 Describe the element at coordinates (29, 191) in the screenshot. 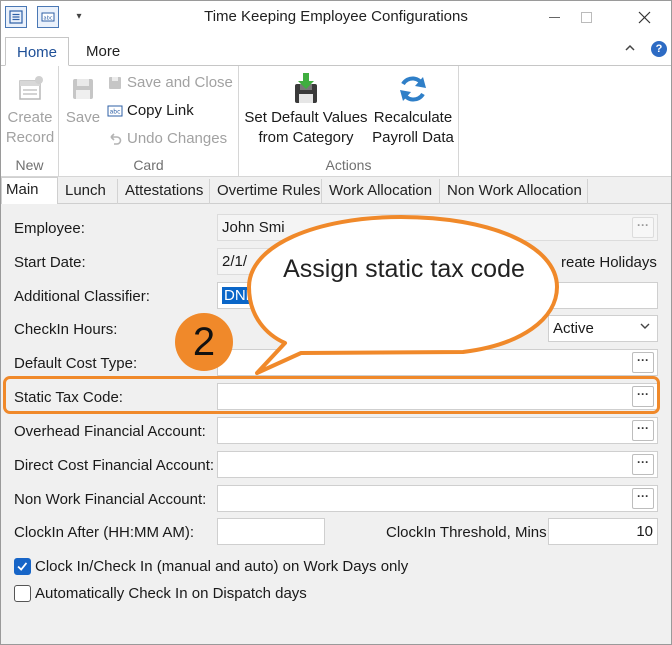

I see `tab-main: Main` at that location.